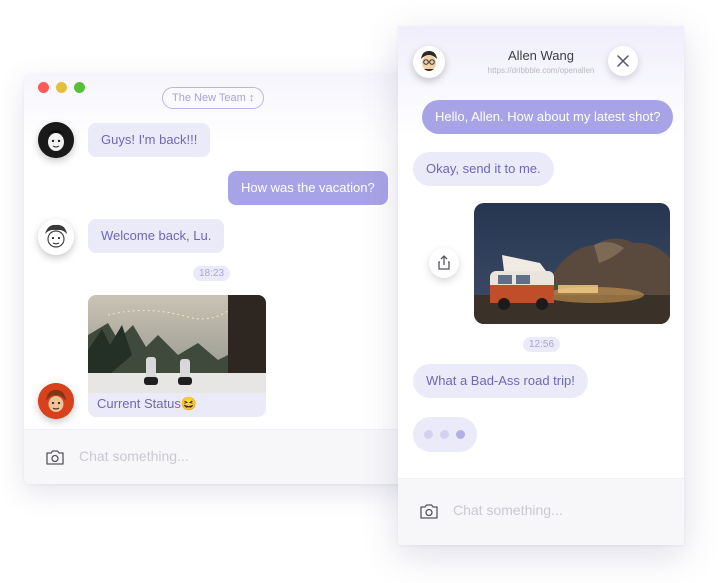 Image resolution: width=723 pixels, height=583 pixels. I want to click on van-night-photo, so click(572, 263).